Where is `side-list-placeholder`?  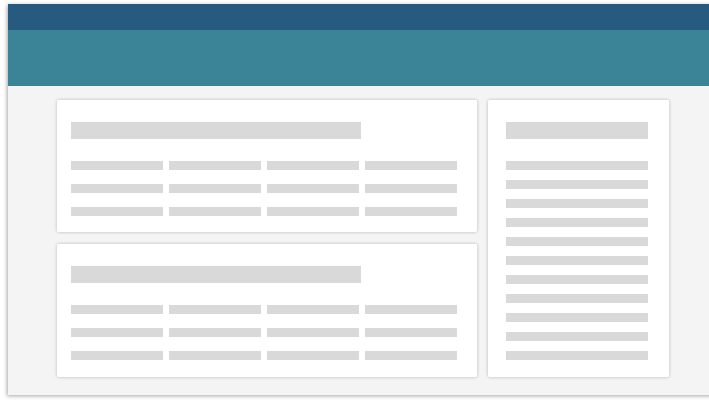
side-list-placeholder is located at coordinates (577, 260).